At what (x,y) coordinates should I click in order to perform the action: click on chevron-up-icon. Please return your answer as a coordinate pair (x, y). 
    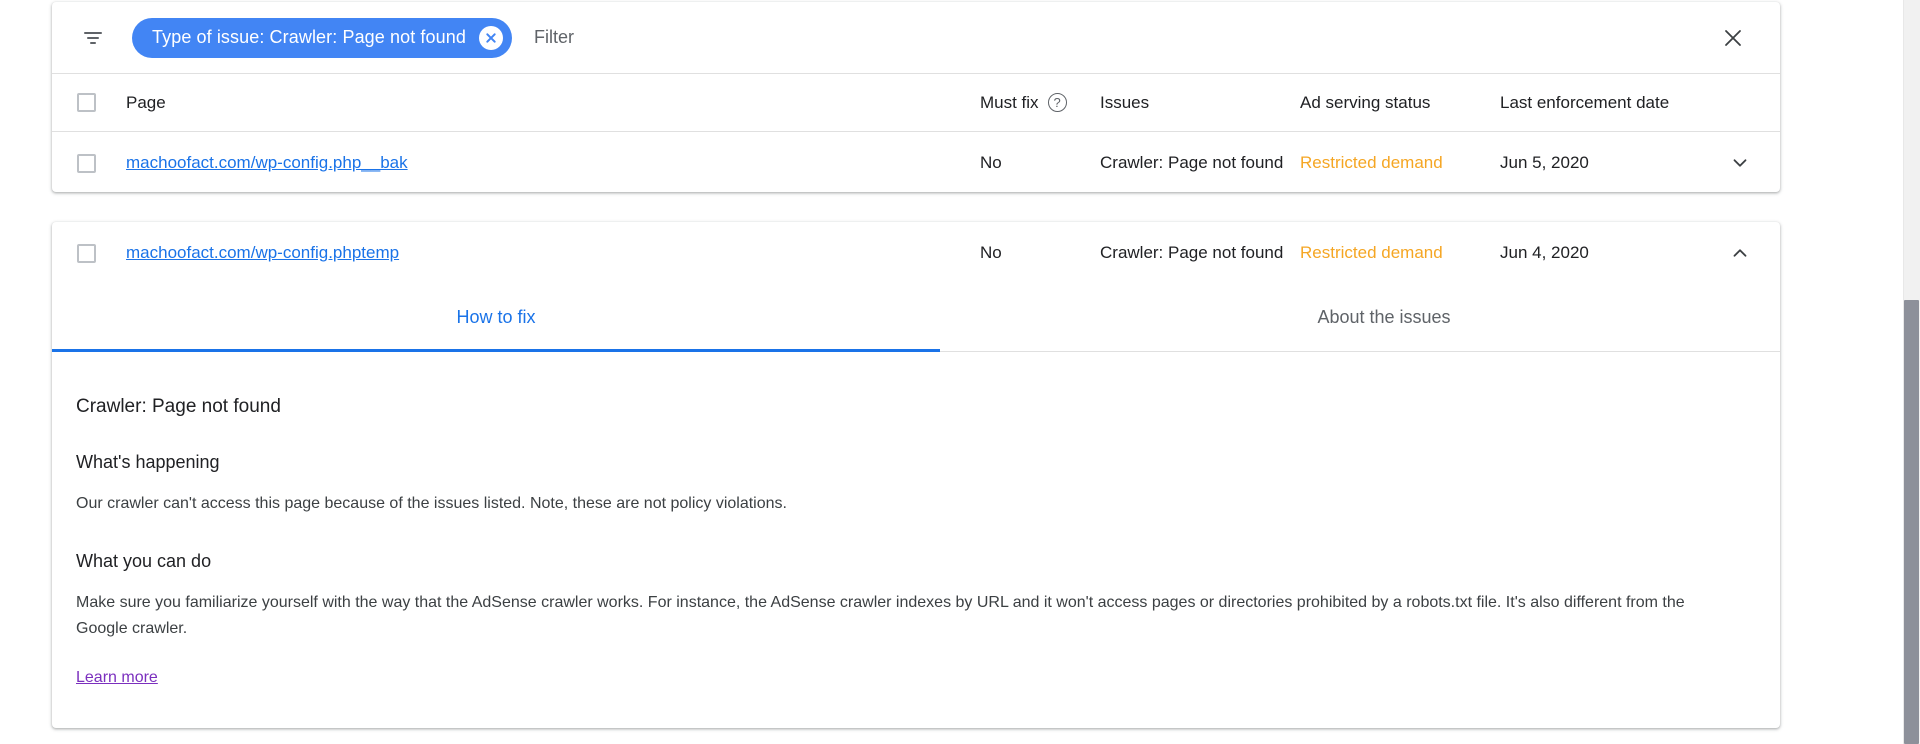
    Looking at the image, I should click on (1740, 253).